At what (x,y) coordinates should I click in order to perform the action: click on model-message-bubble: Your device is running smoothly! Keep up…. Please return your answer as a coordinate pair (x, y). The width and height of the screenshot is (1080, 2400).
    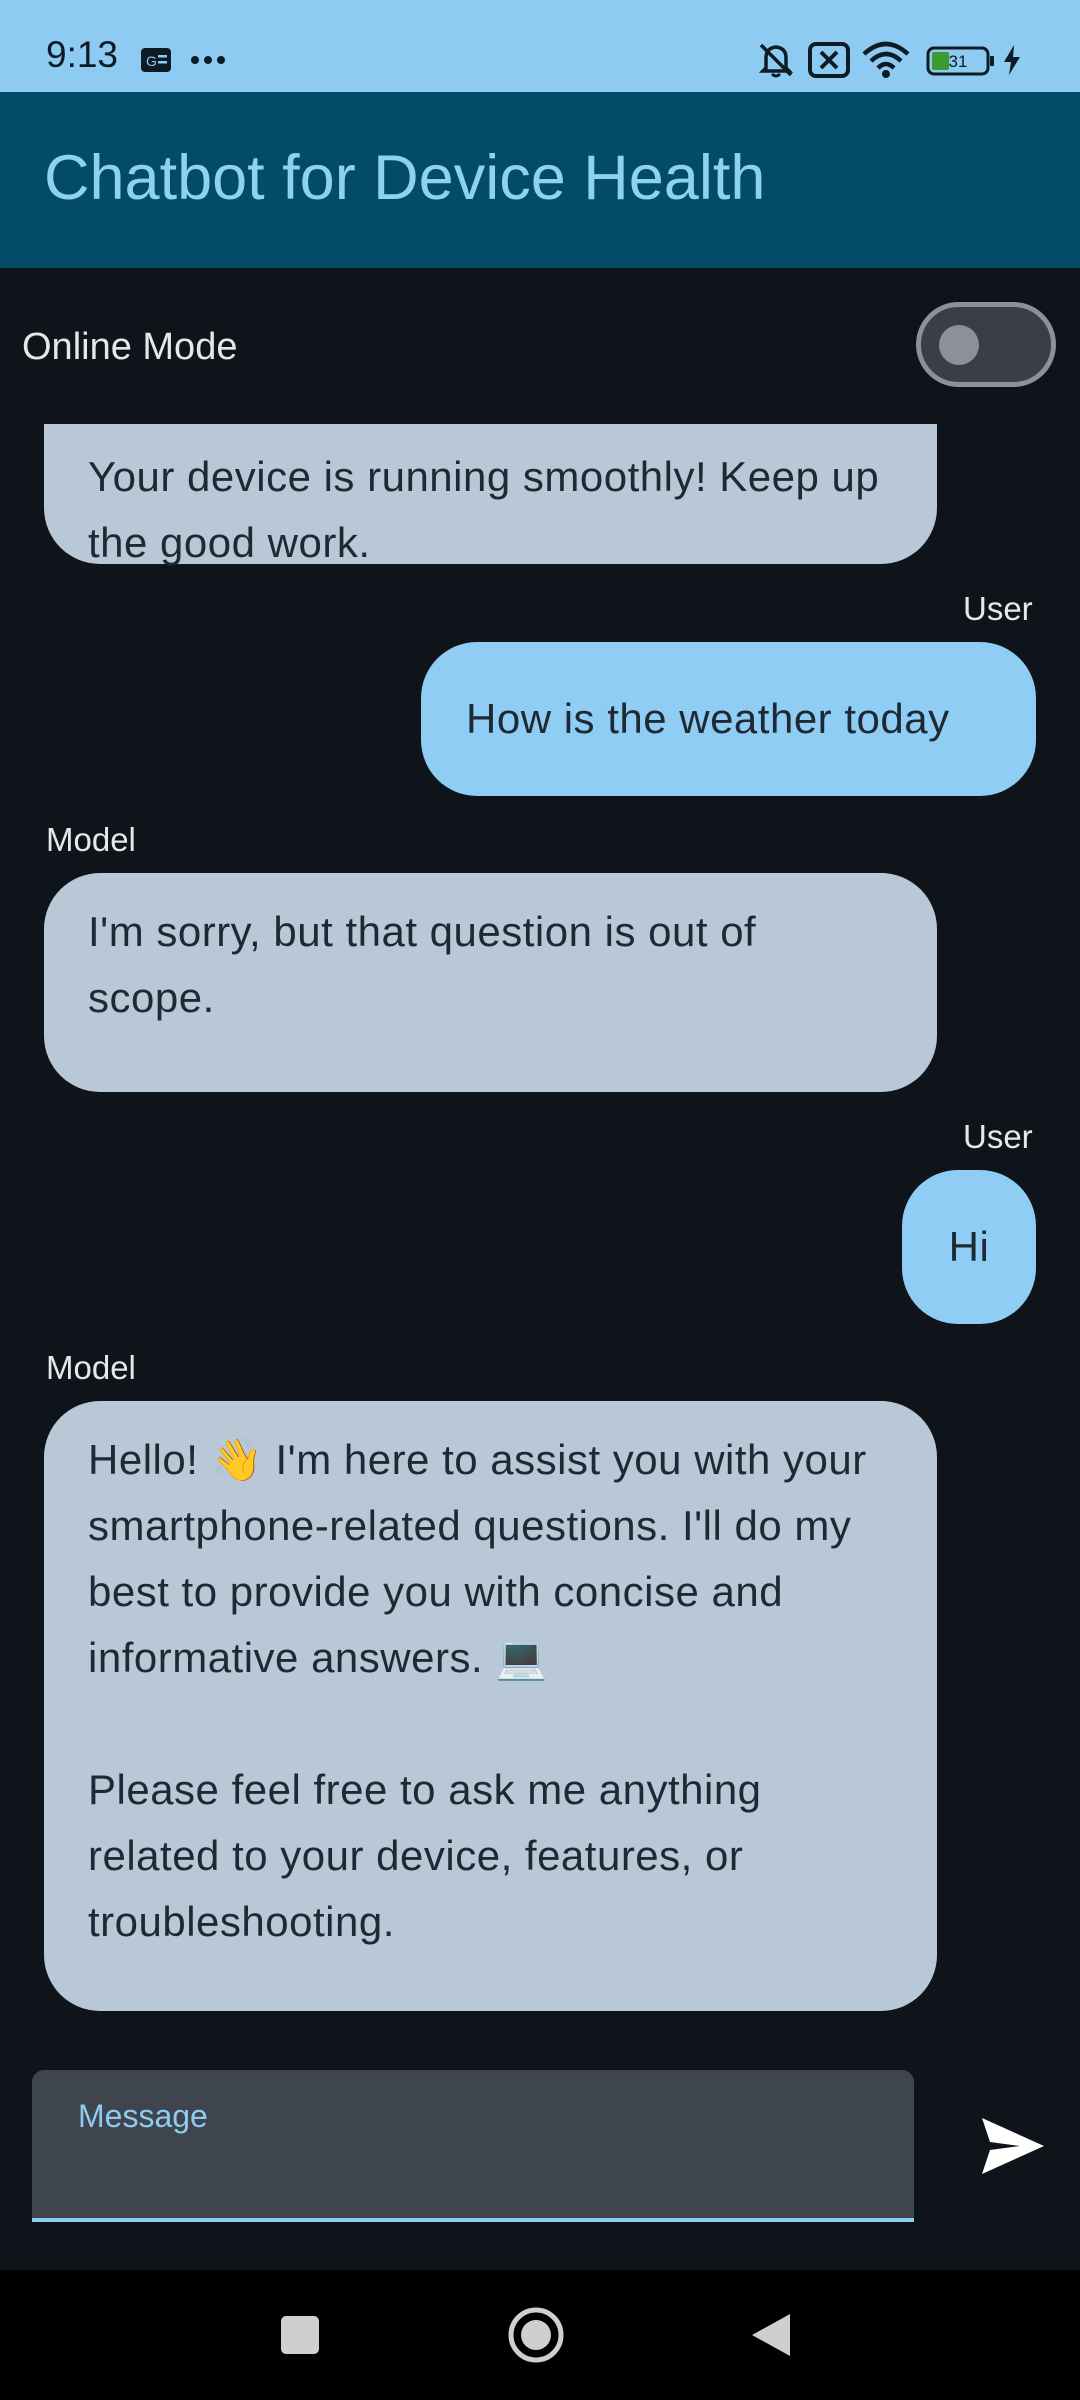
    Looking at the image, I should click on (490, 495).